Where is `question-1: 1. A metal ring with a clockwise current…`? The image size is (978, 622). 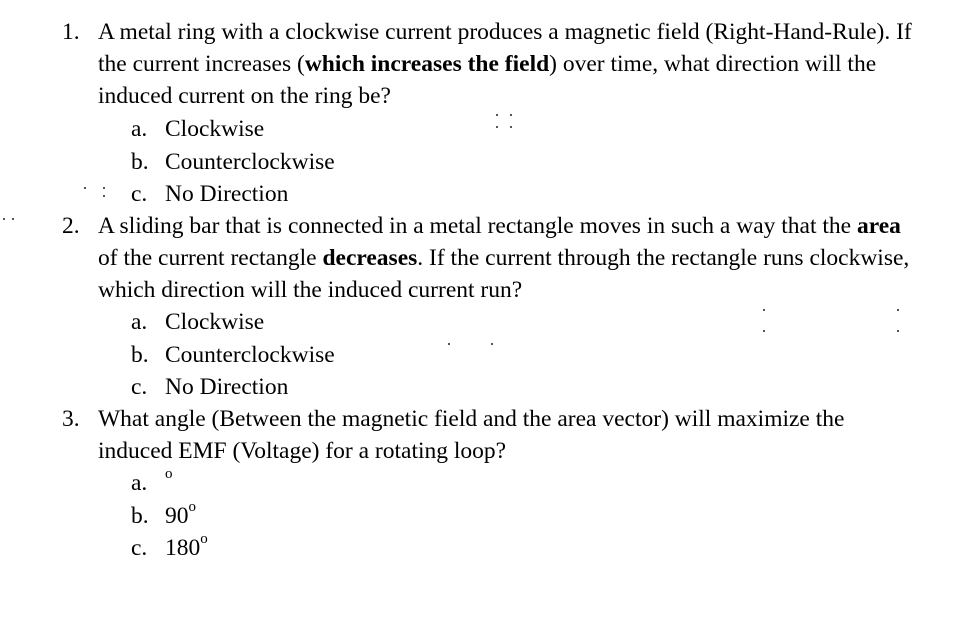 question-1: 1. A metal ring with a clockwise current… is located at coordinates (492, 64).